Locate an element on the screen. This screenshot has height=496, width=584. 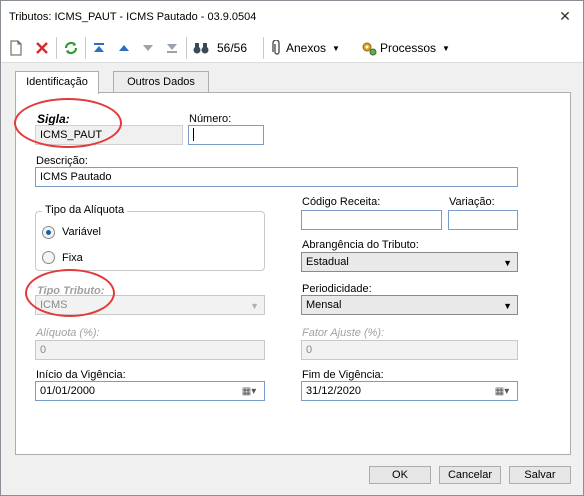
fim-vigencia-value: 31/12/2020 is located at coordinates (334, 391).